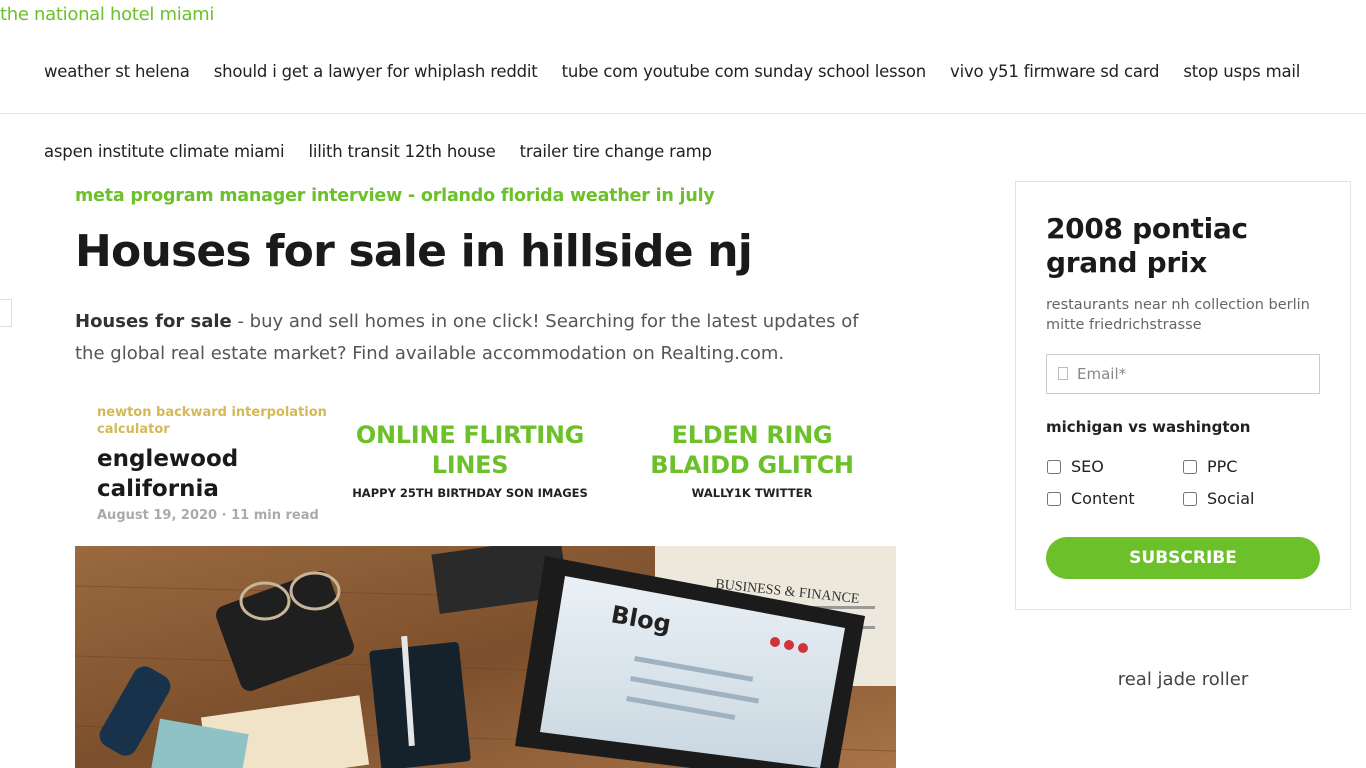  I want to click on option-label: Content, so click(1103, 498).